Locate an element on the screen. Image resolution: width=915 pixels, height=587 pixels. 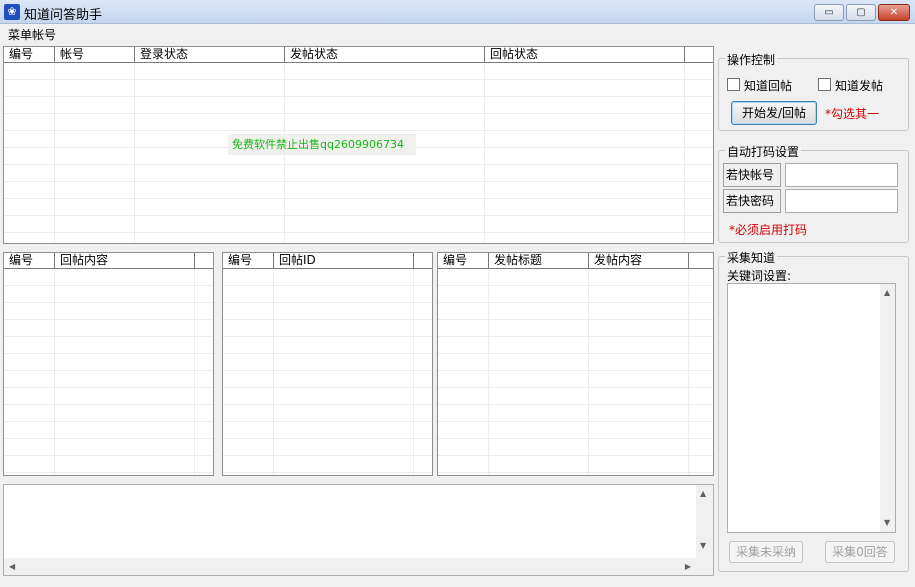
log-horizontal-scrollbar: ◀ ▶ is located at coordinates (350, 566).